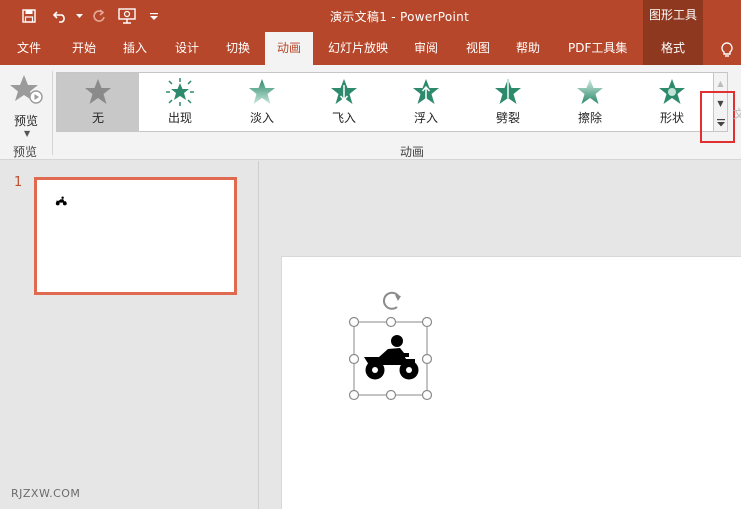  I want to click on group-divider, so click(52, 113).